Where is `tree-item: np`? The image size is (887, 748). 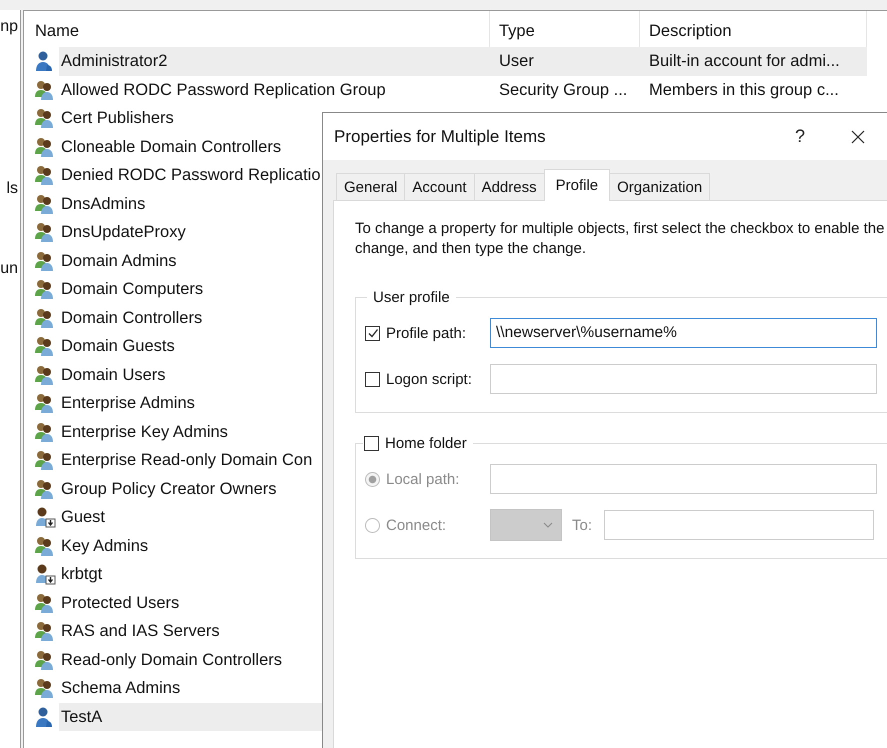 tree-item: np is located at coordinates (9, 27).